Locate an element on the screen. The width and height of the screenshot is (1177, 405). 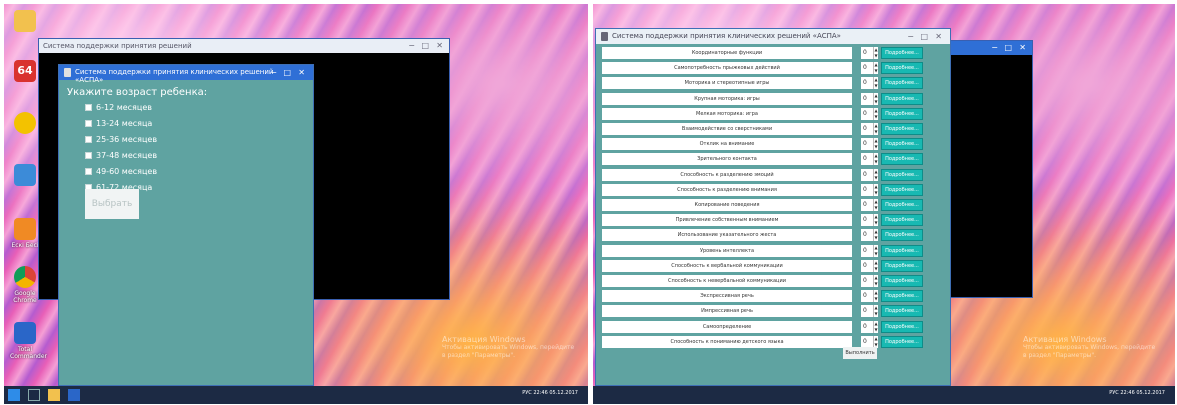
system-tray: РУС 22:46 05.12.2017 is located at coordinates (1137, 393).